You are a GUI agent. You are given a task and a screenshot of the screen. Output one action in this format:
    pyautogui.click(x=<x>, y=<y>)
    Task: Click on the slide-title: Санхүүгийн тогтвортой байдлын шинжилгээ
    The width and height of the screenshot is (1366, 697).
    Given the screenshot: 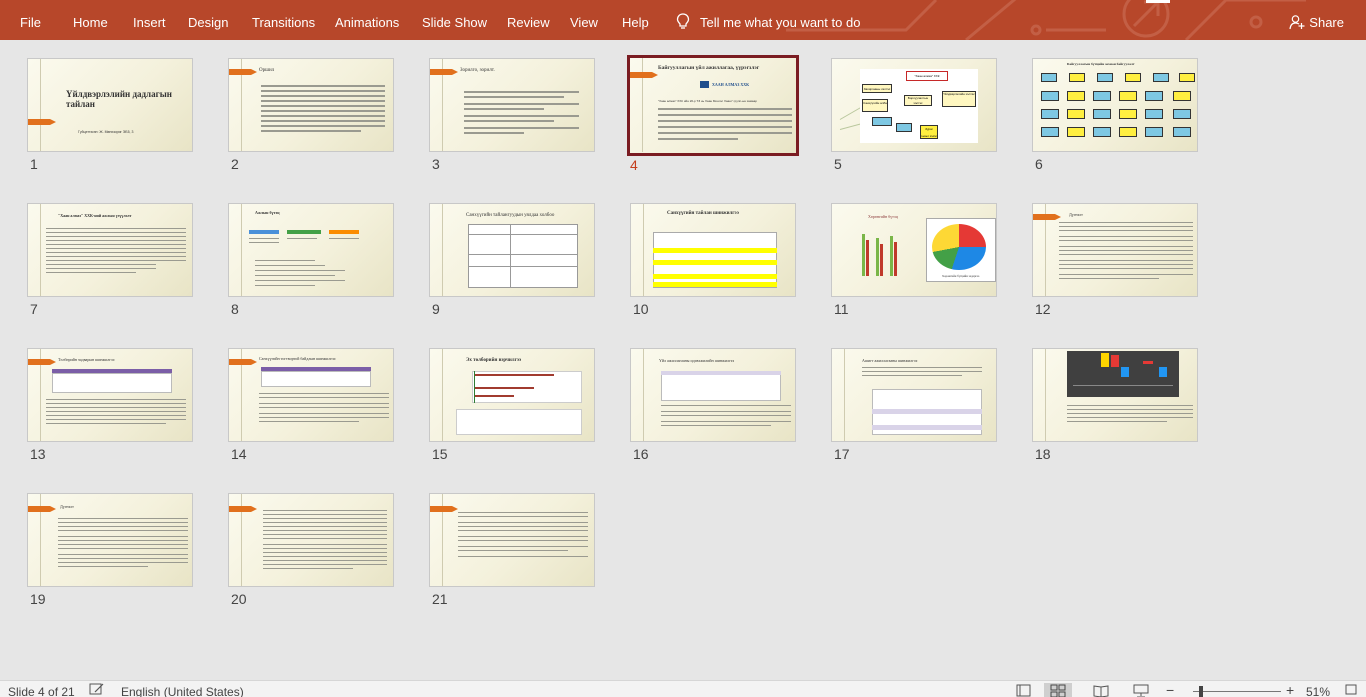 What is the action you would take?
    pyautogui.click(x=297, y=358)
    